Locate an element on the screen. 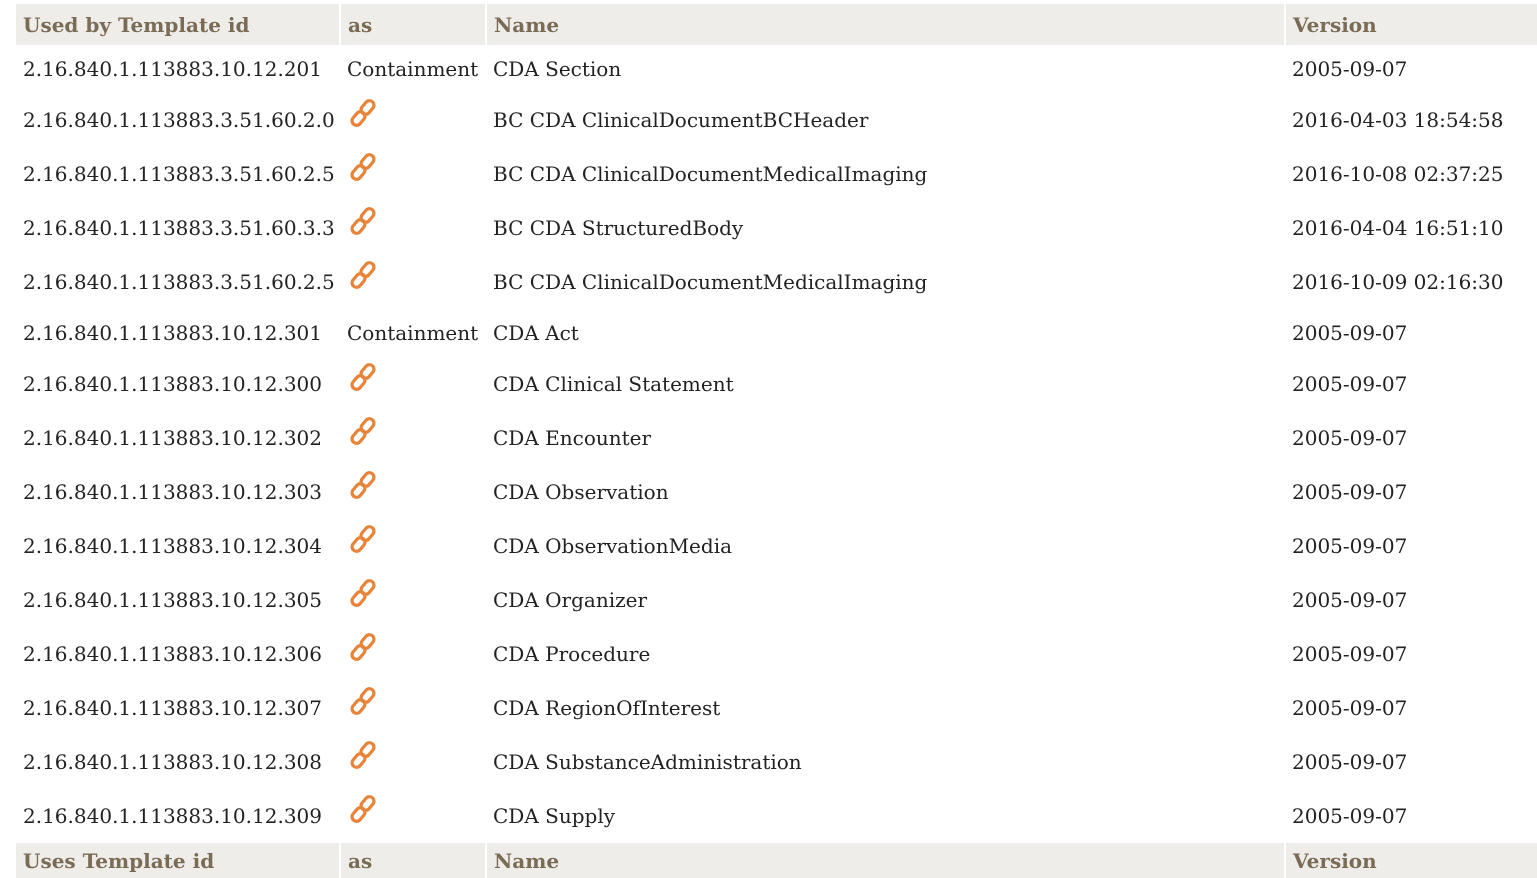  name-cell: CDA SubstanceAdministration is located at coordinates (647, 762).